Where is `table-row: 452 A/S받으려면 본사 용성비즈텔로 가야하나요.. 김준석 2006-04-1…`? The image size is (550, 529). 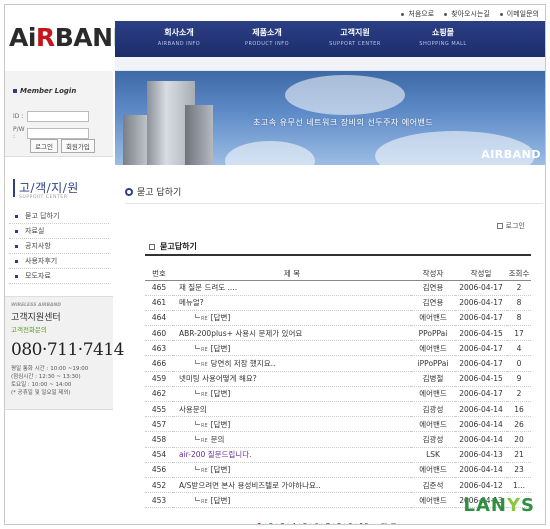
table-row: 452 A/S받으려면 본사 용성비즈텔로 가야하나요.. 김준석 2006-04-1… is located at coordinates (338, 485).